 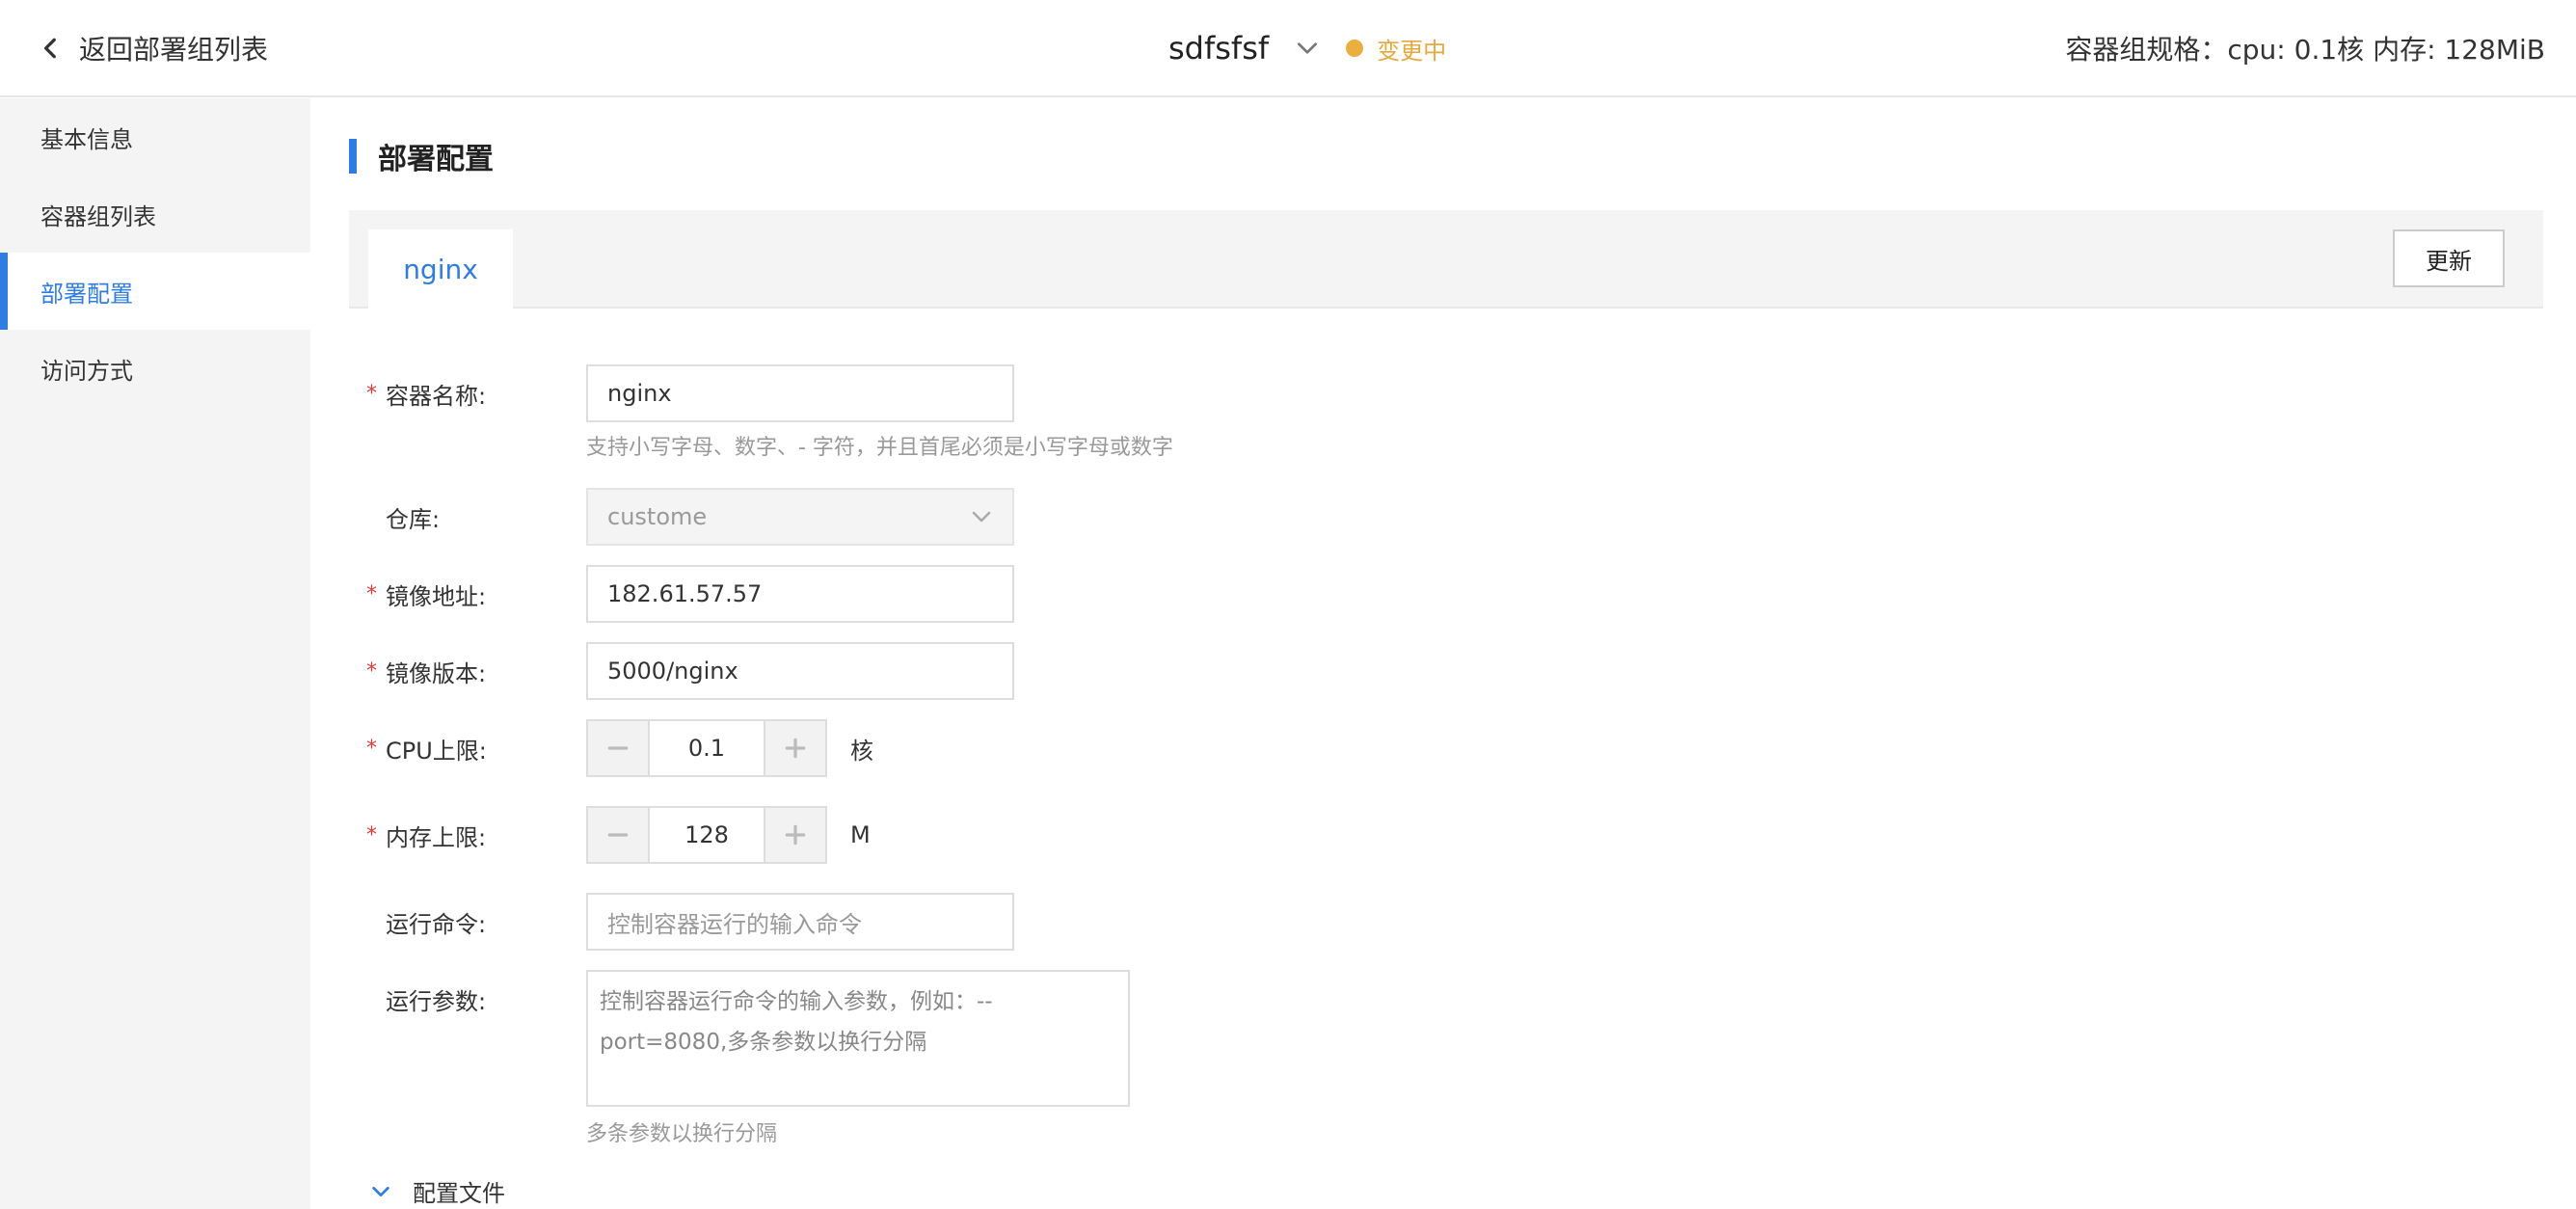 What do you see at coordinates (437, 924) in the screenshot?
I see `run-command-label: 运行命令:` at bounding box center [437, 924].